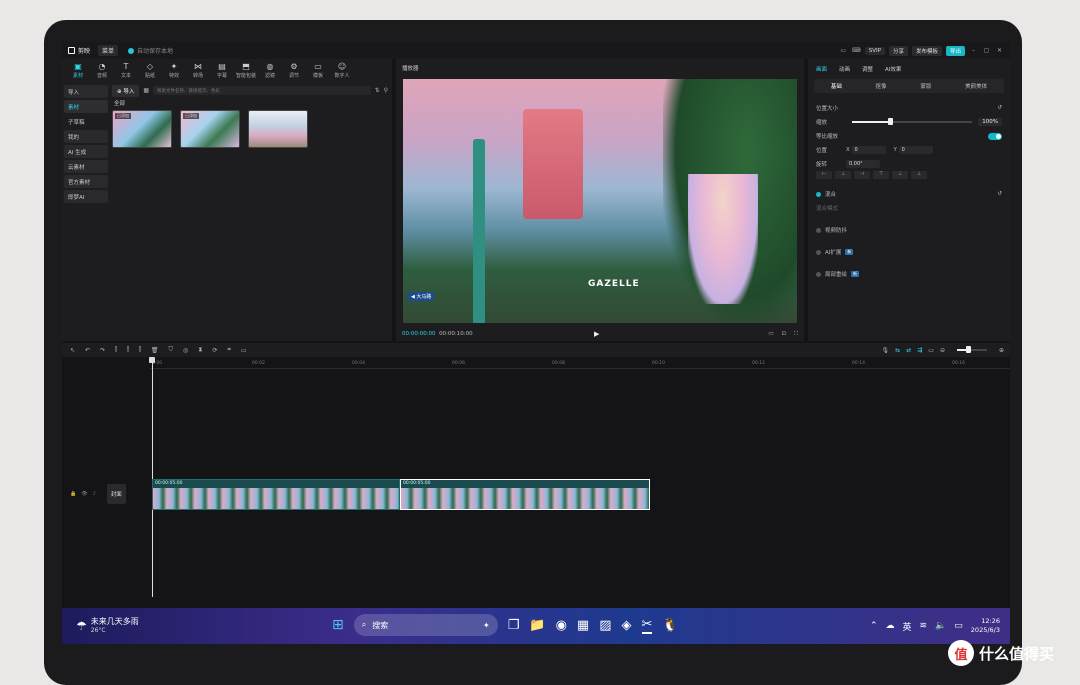 The image size is (1080, 685). I want to click on media-thumbnail: 已添加, so click(142, 129).